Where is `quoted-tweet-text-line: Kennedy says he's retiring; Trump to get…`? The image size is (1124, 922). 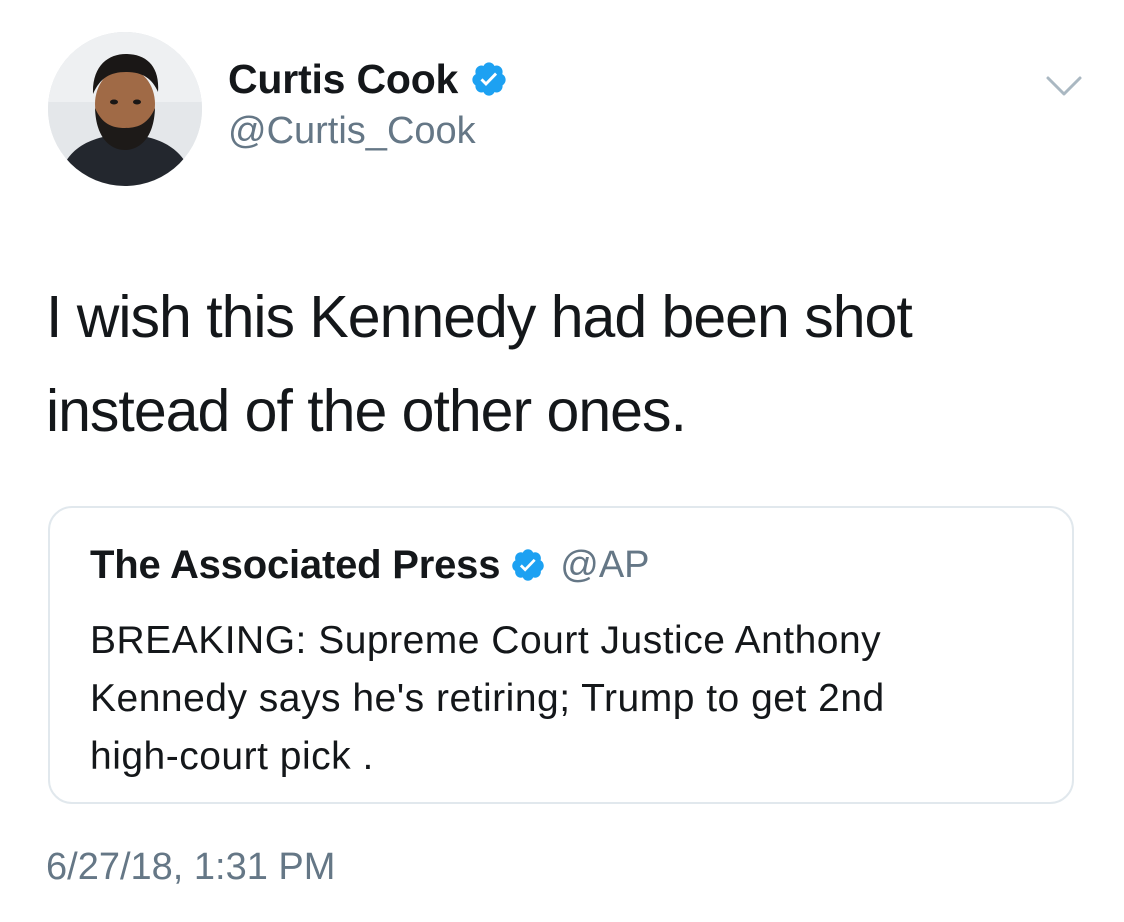
quoted-tweet-text-line: Kennedy says he's retiring; Trump to get… is located at coordinates (487, 698).